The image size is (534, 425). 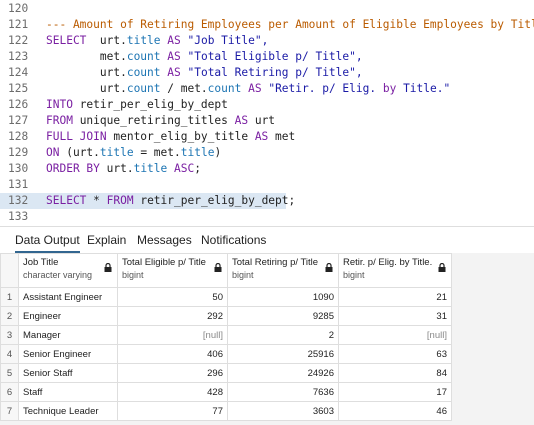 I want to click on tab-data-output: Data Output, so click(x=47, y=240).